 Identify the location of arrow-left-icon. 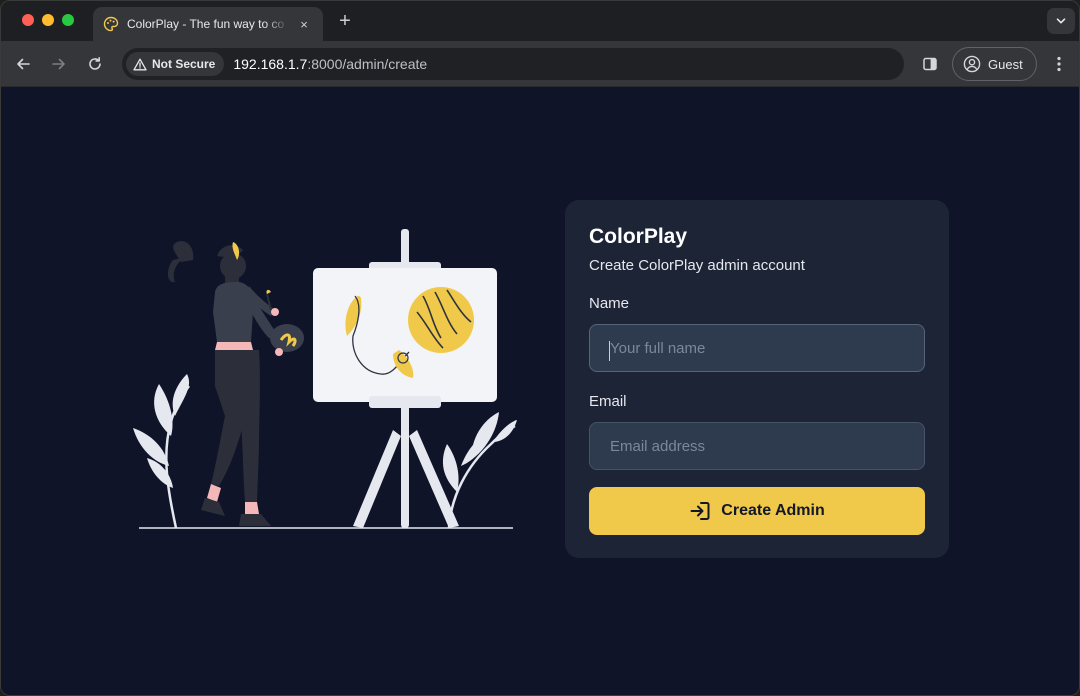
(23, 64).